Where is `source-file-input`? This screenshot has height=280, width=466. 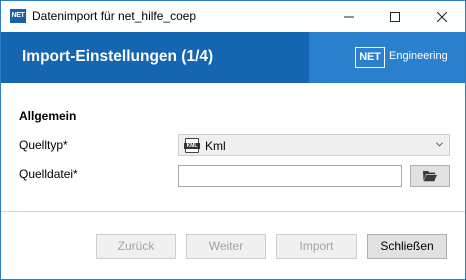 source-file-input is located at coordinates (290, 176).